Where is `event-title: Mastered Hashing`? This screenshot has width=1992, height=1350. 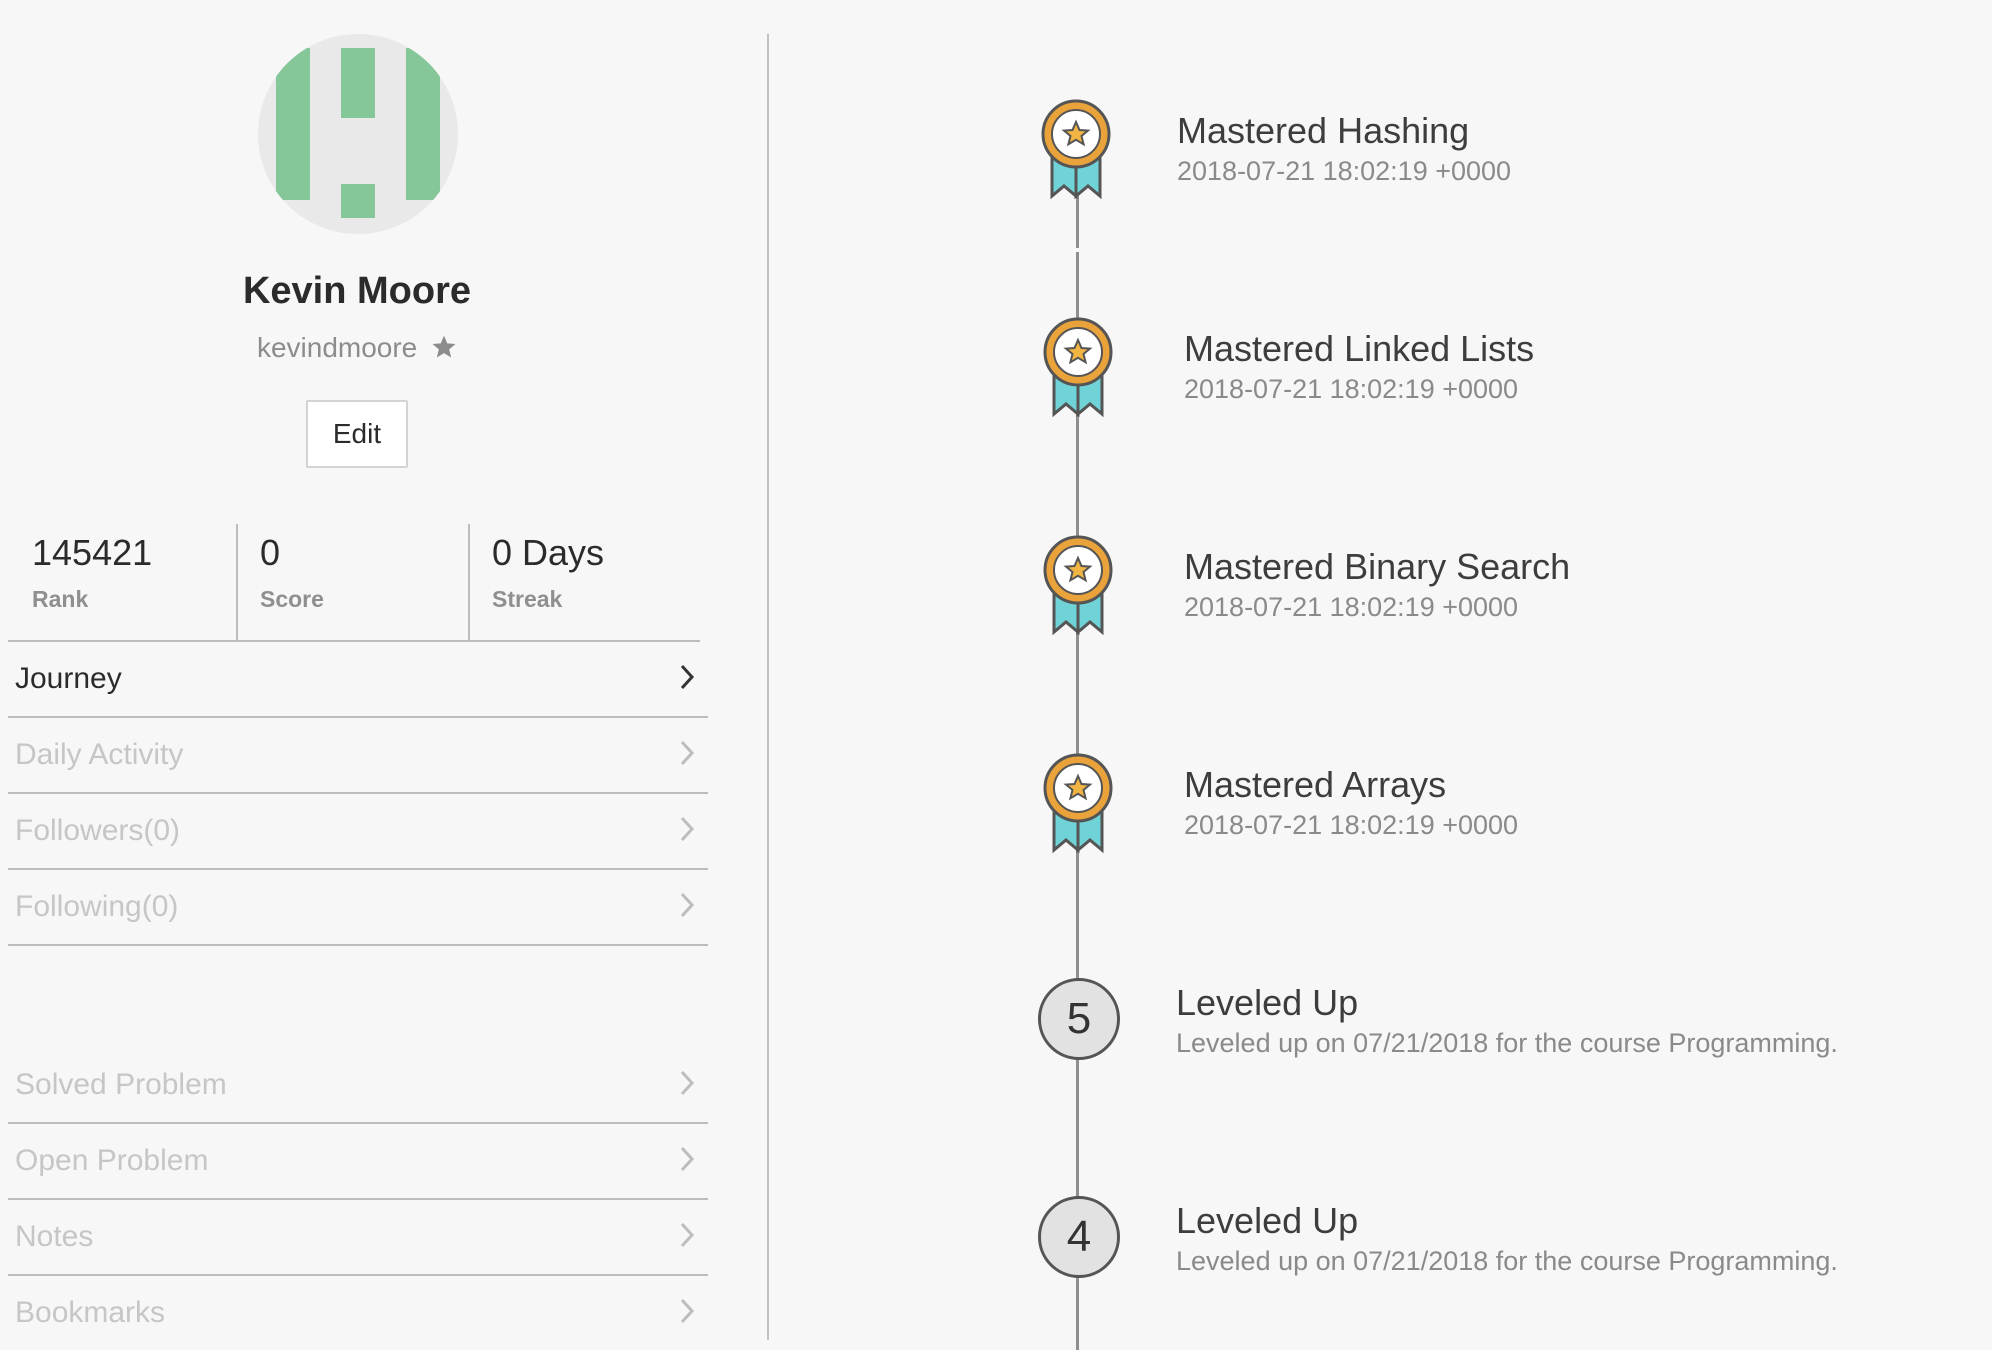 event-title: Mastered Hashing is located at coordinates (1323, 130).